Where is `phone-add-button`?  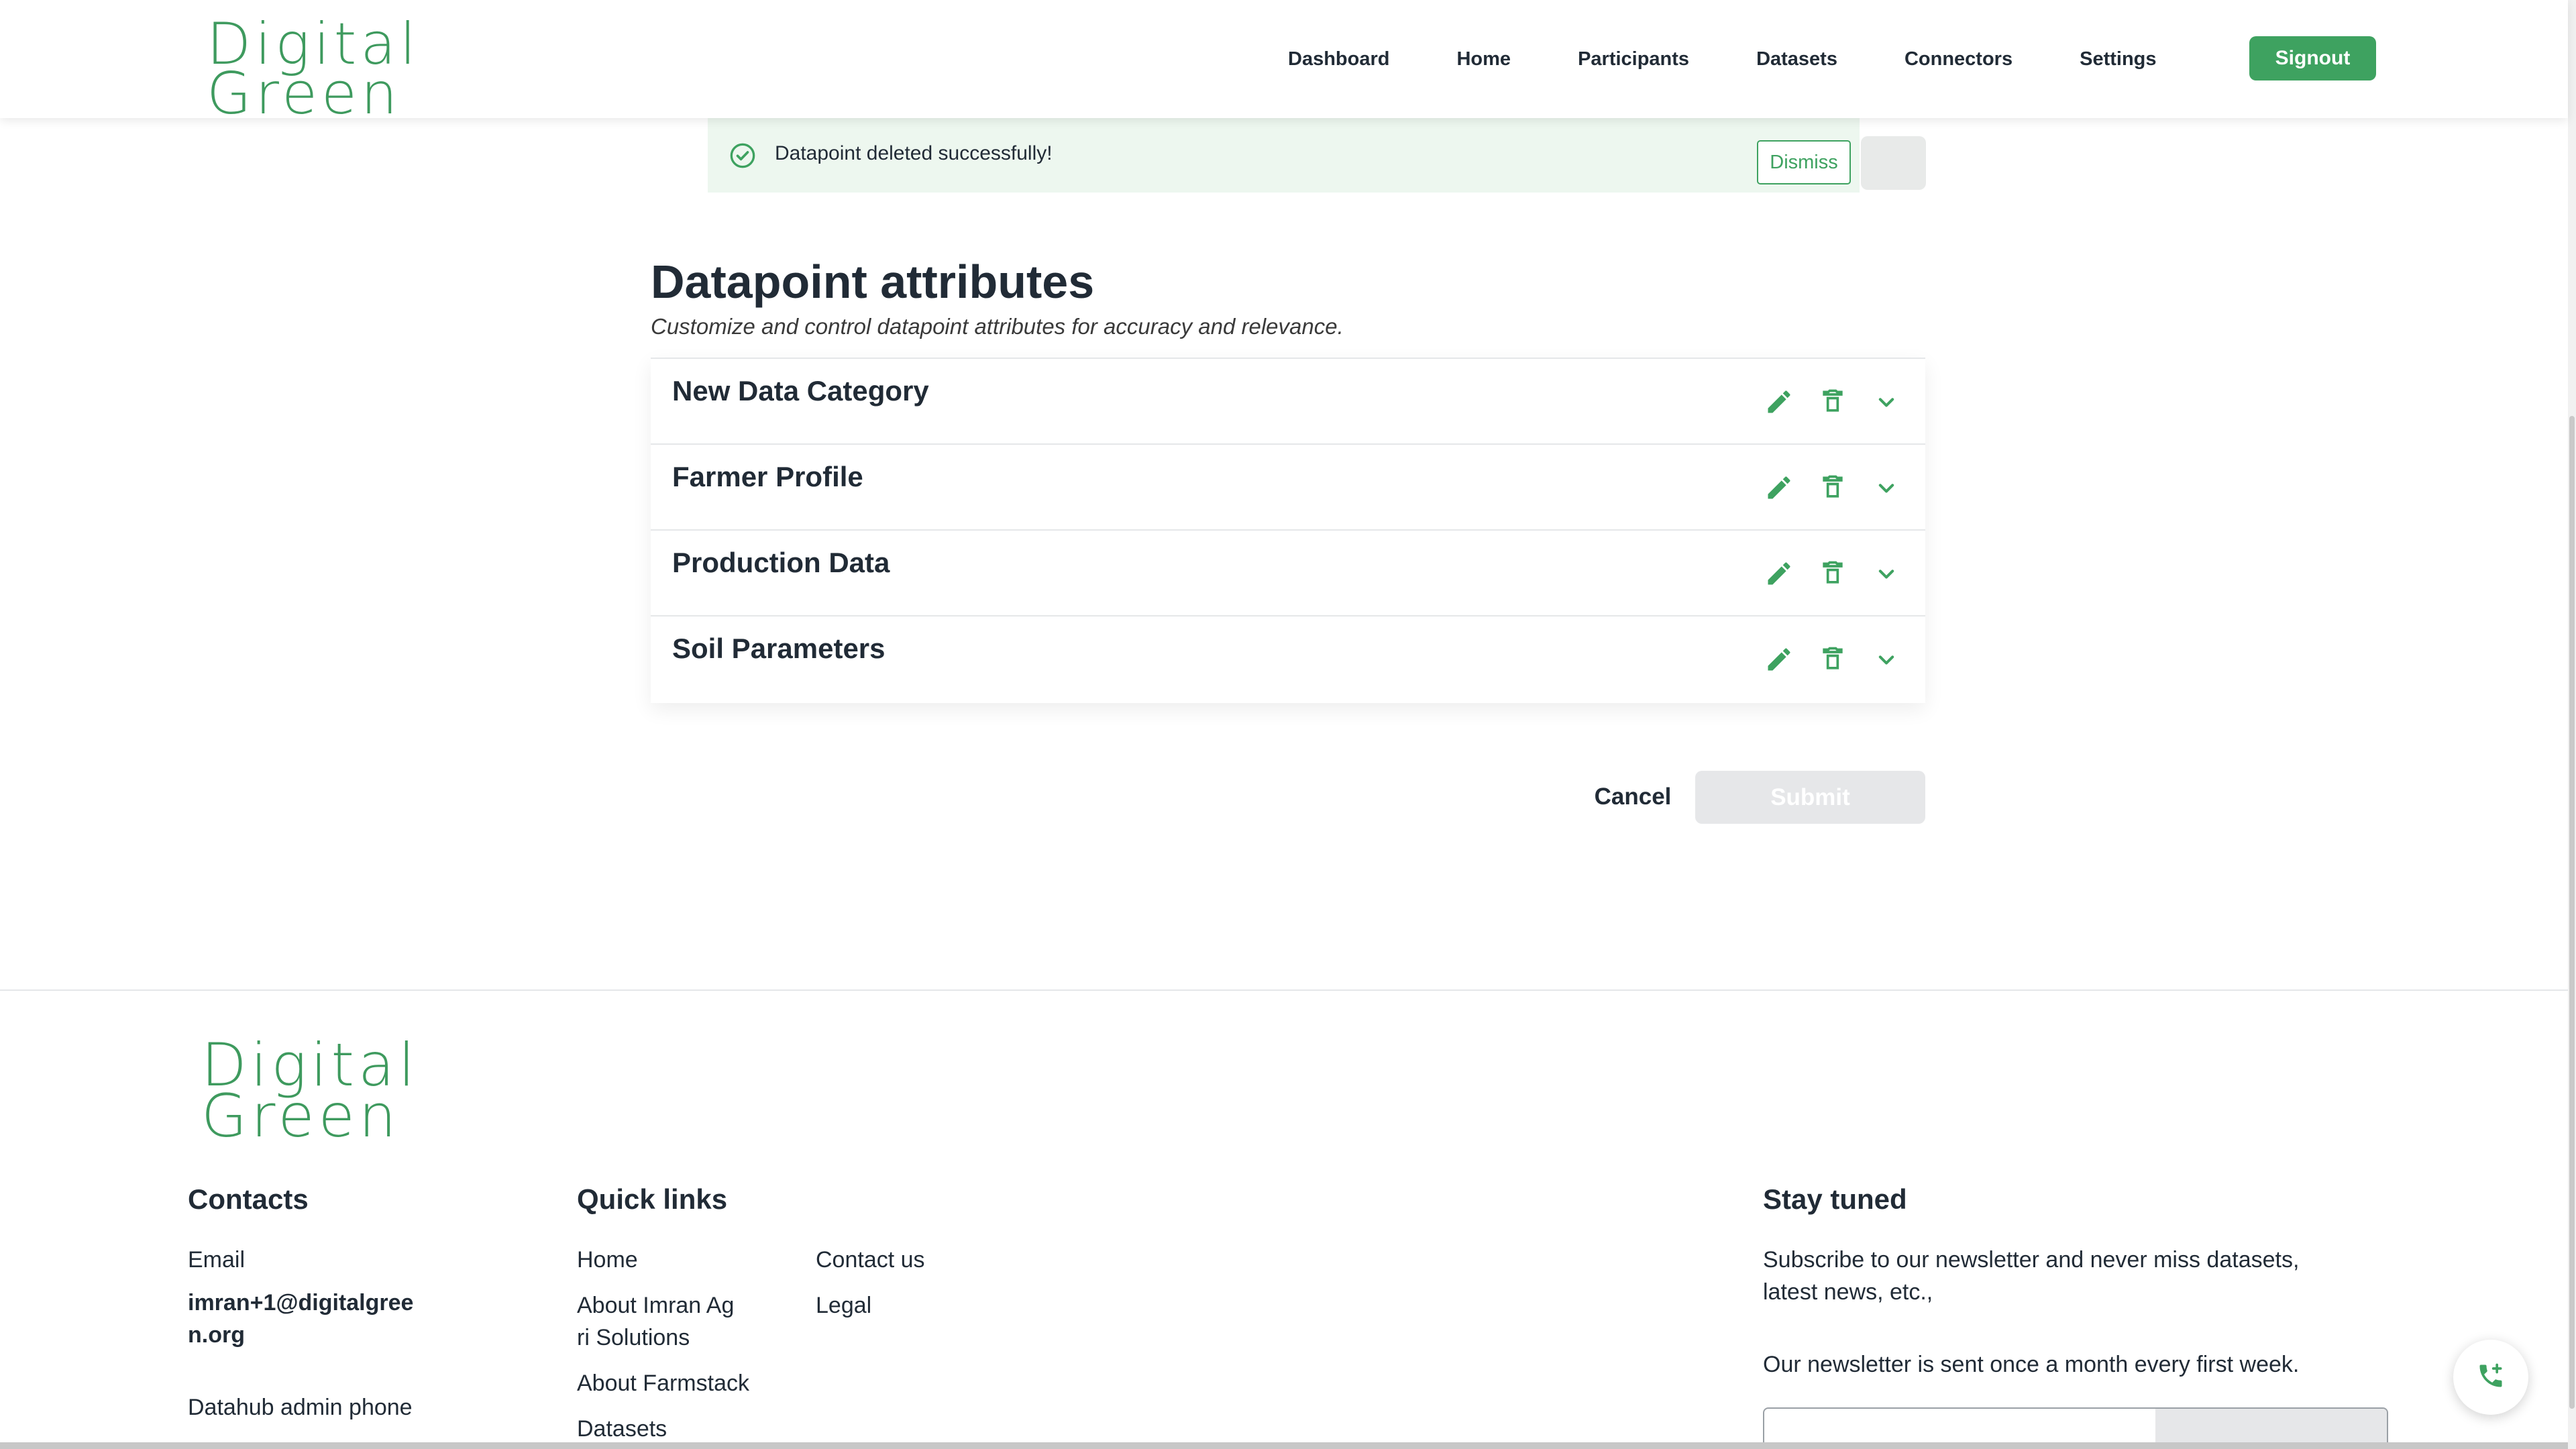 phone-add-button is located at coordinates (2490, 1377).